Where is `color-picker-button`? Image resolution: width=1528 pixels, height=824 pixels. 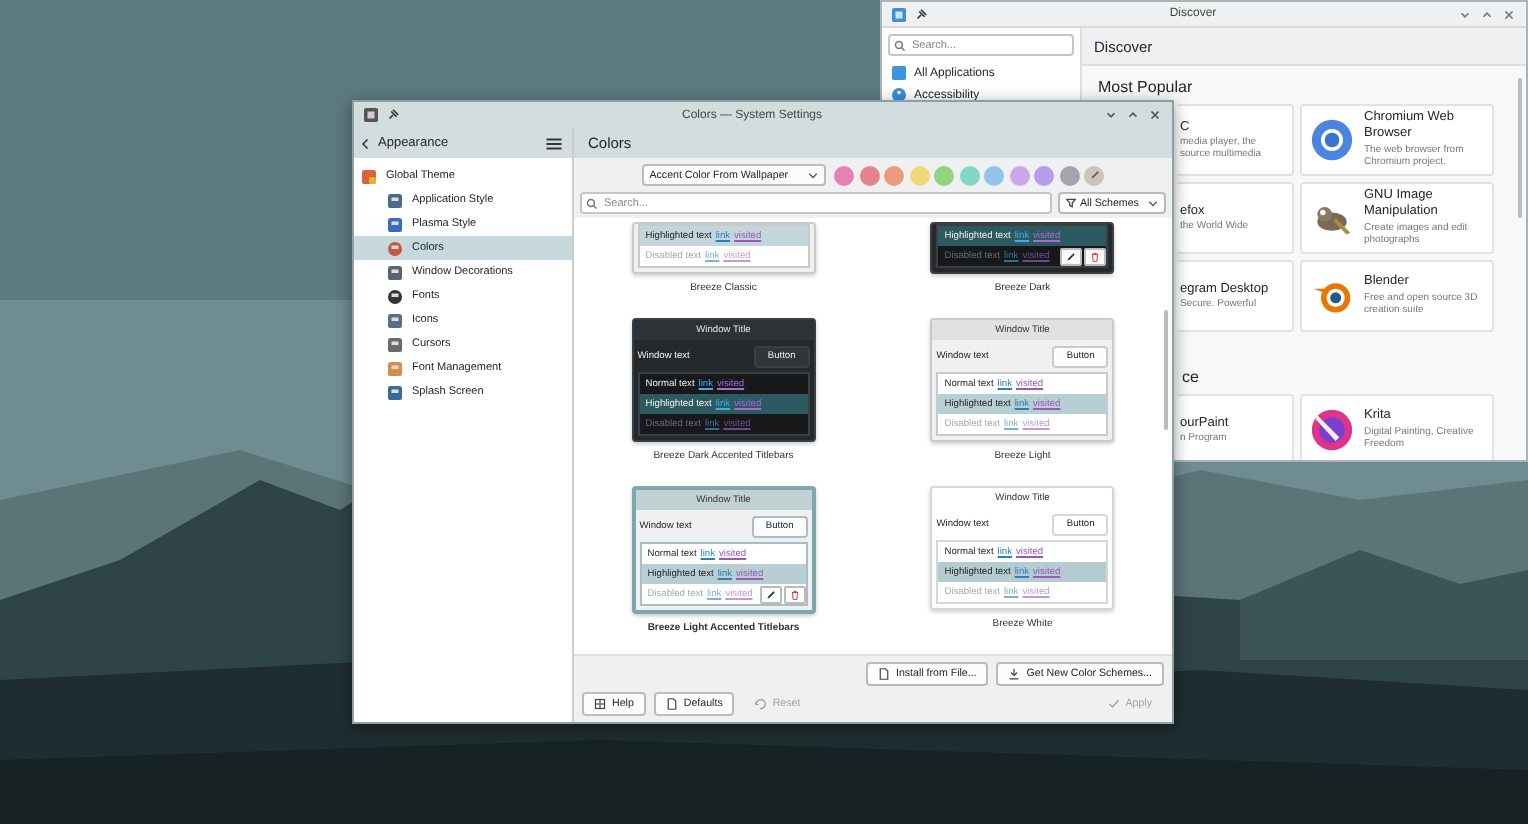 color-picker-button is located at coordinates (1094, 175).